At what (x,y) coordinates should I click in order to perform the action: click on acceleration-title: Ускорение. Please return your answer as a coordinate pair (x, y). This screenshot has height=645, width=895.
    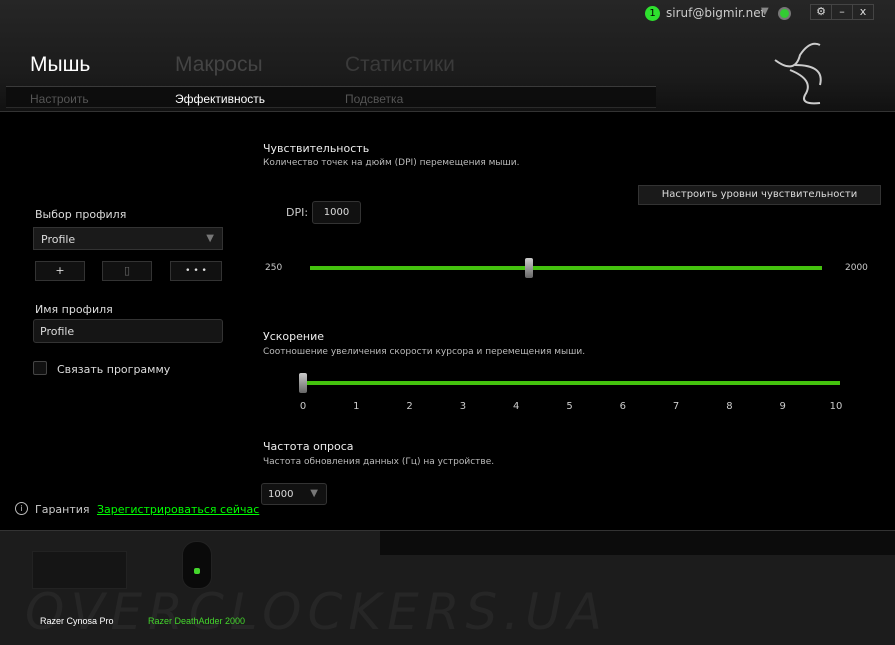
    Looking at the image, I should click on (293, 336).